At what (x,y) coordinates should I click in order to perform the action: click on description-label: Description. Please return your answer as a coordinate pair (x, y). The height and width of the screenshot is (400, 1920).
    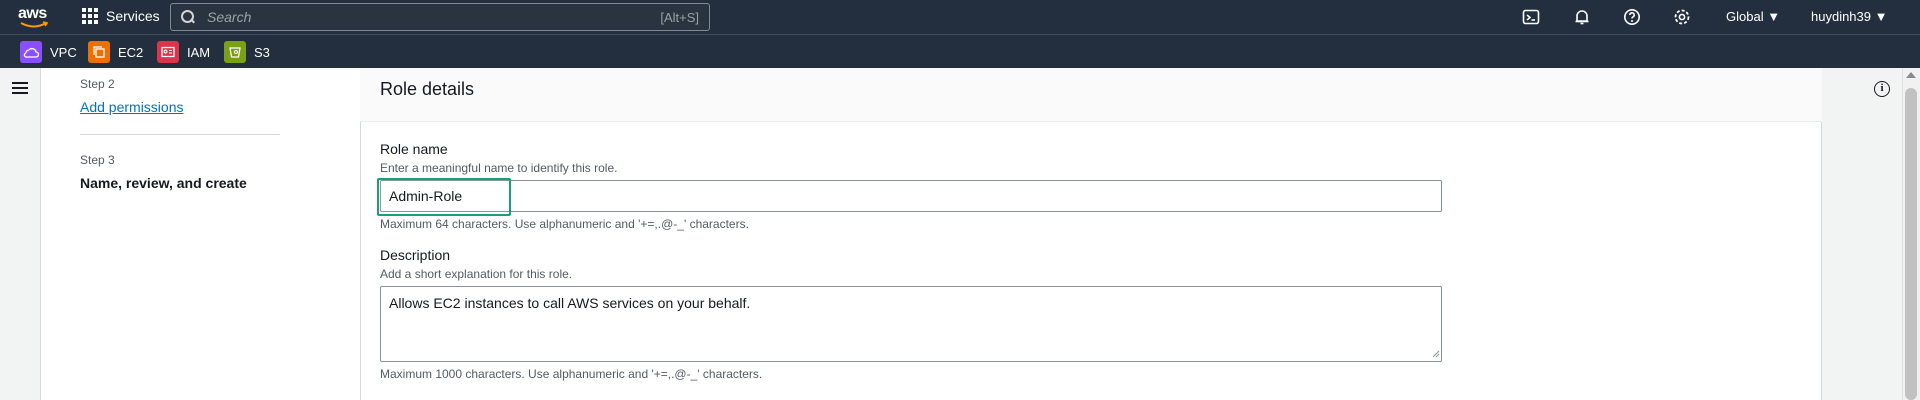
    Looking at the image, I should click on (415, 255).